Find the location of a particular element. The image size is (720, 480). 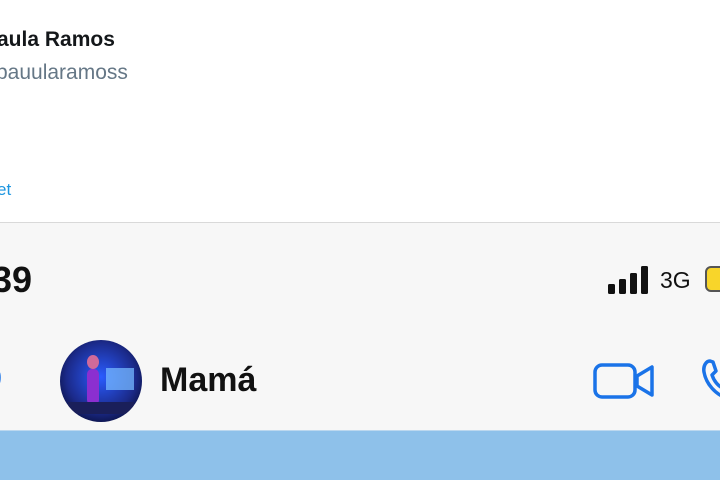

display-name: aula Ramos is located at coordinates (57, 40).